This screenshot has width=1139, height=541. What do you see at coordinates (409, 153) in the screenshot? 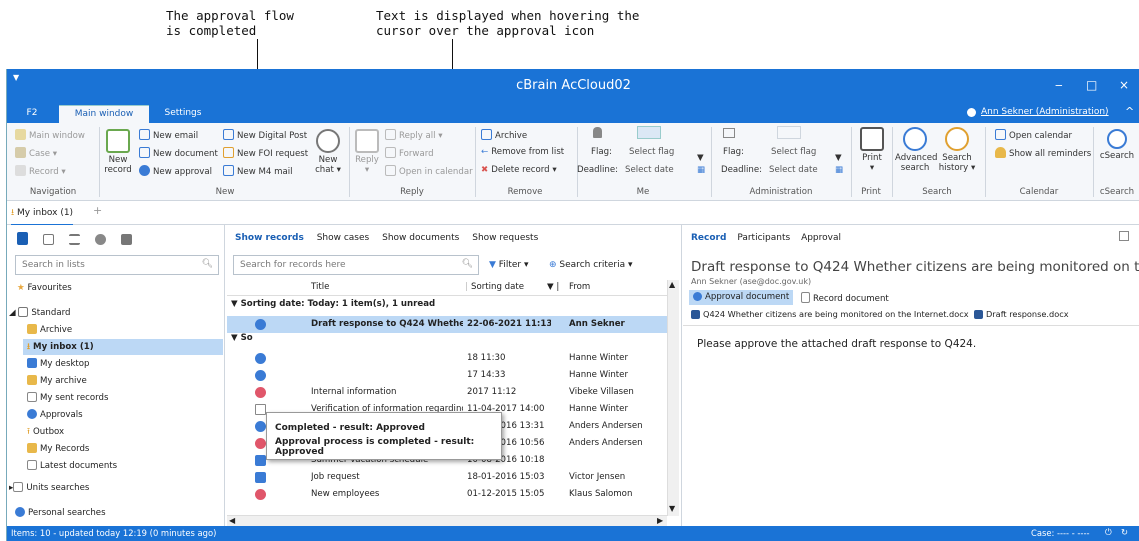
I see `forward-button: Forward` at bounding box center [409, 153].